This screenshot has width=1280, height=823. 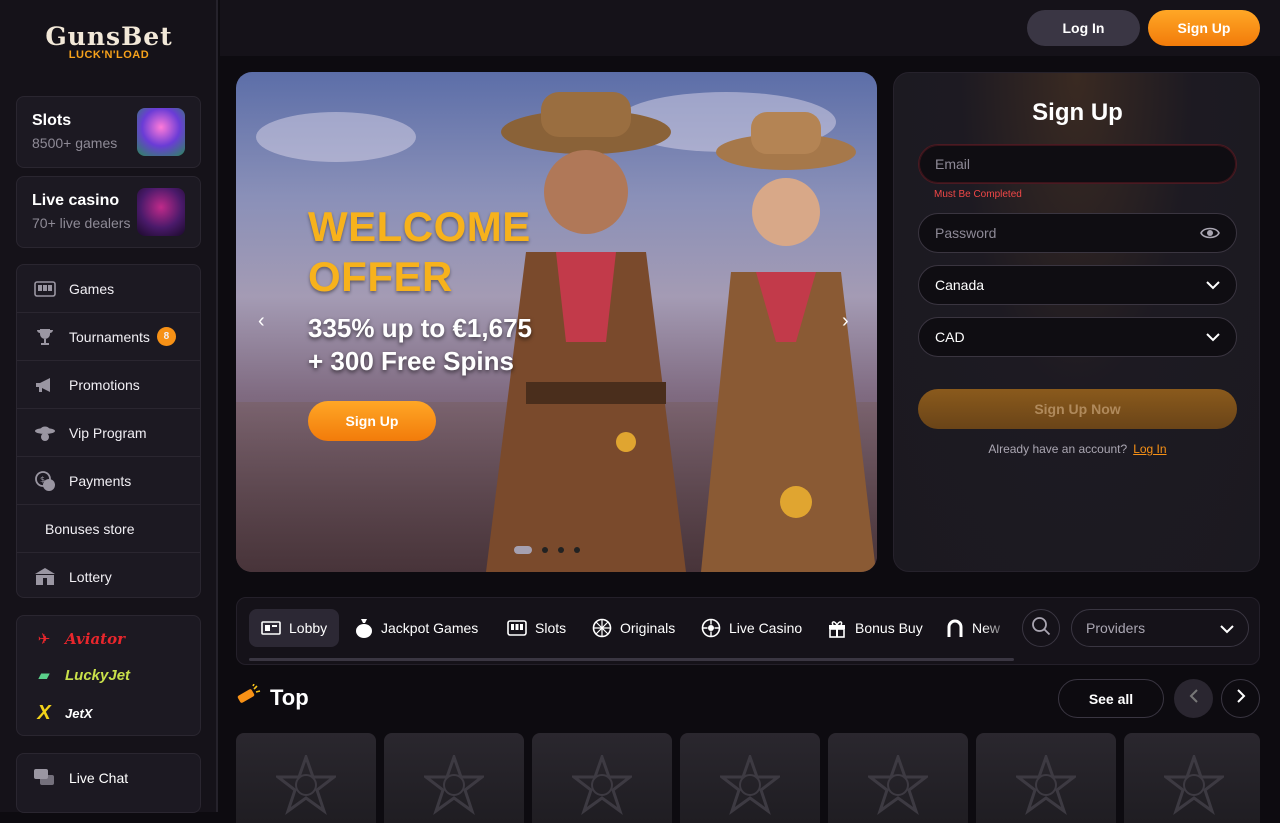 What do you see at coordinates (45, 289) in the screenshot?
I see `games-icon` at bounding box center [45, 289].